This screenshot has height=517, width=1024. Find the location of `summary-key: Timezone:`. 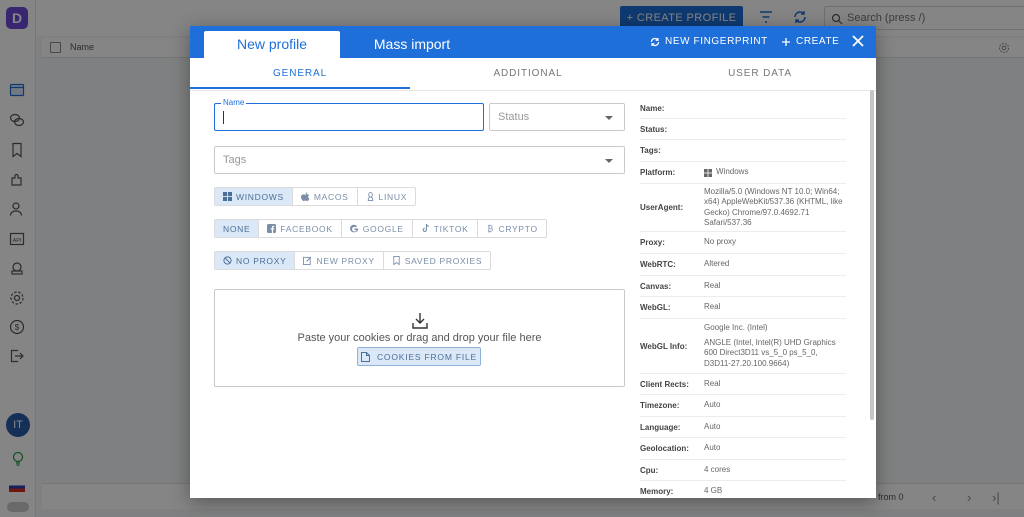

summary-key: Timezone: is located at coordinates (660, 405).